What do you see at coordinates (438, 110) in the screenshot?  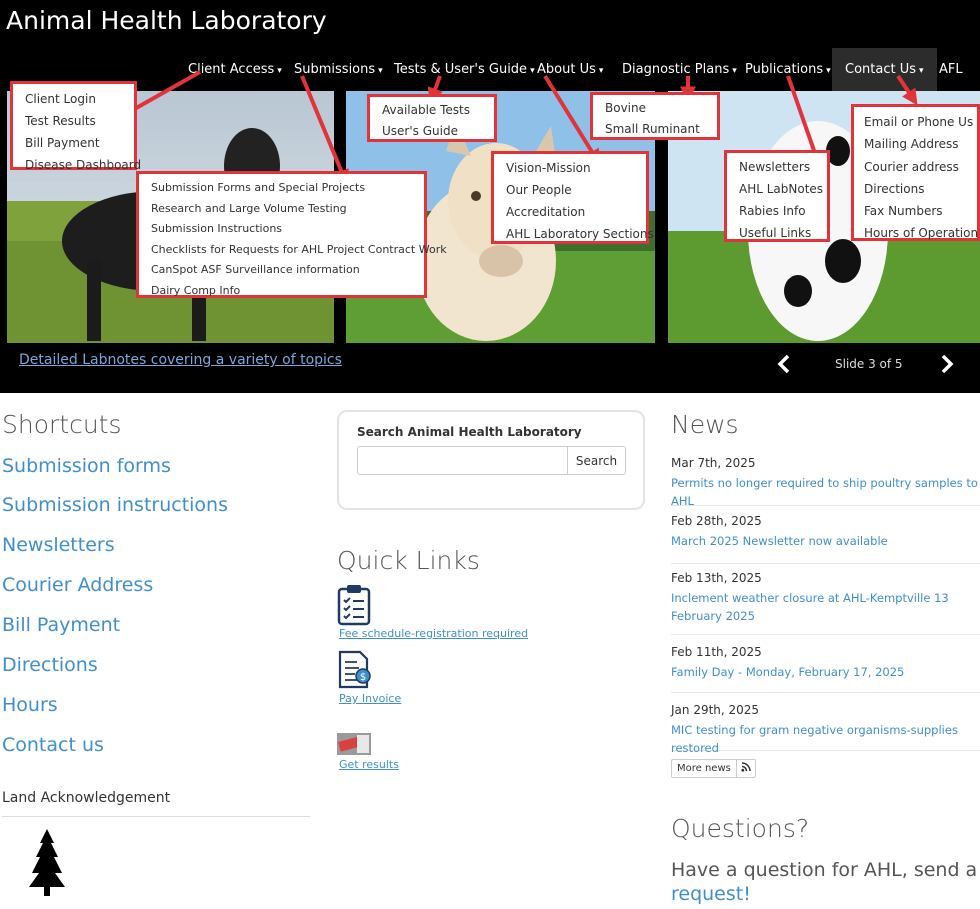 I see `menu-item-available-tests: Available Tests` at bounding box center [438, 110].